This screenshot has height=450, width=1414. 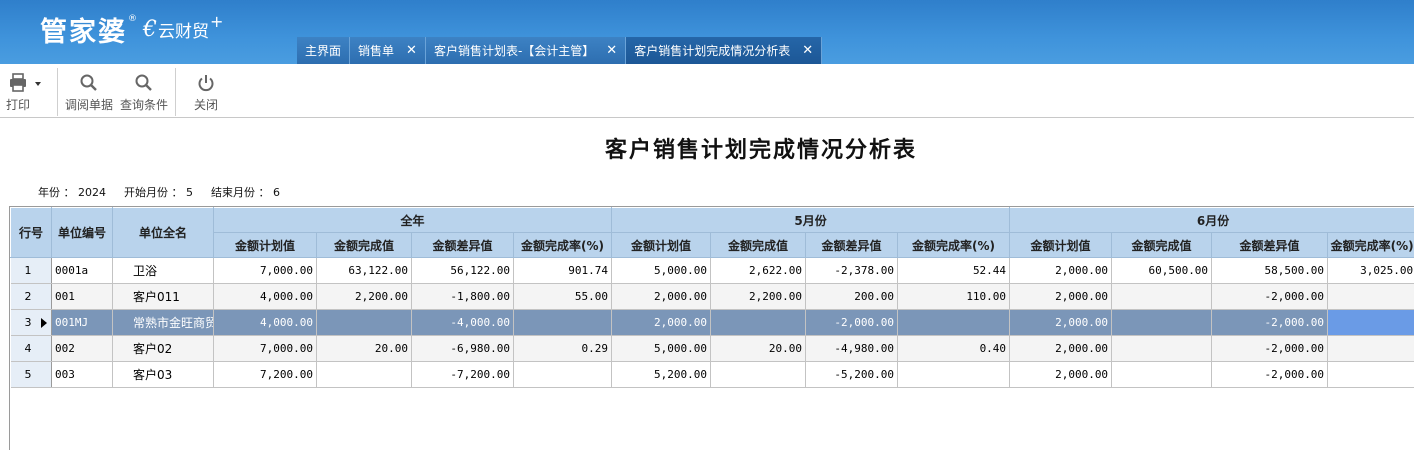 What do you see at coordinates (82, 374) in the screenshot?
I see `unit-code-cell: 003` at bounding box center [82, 374].